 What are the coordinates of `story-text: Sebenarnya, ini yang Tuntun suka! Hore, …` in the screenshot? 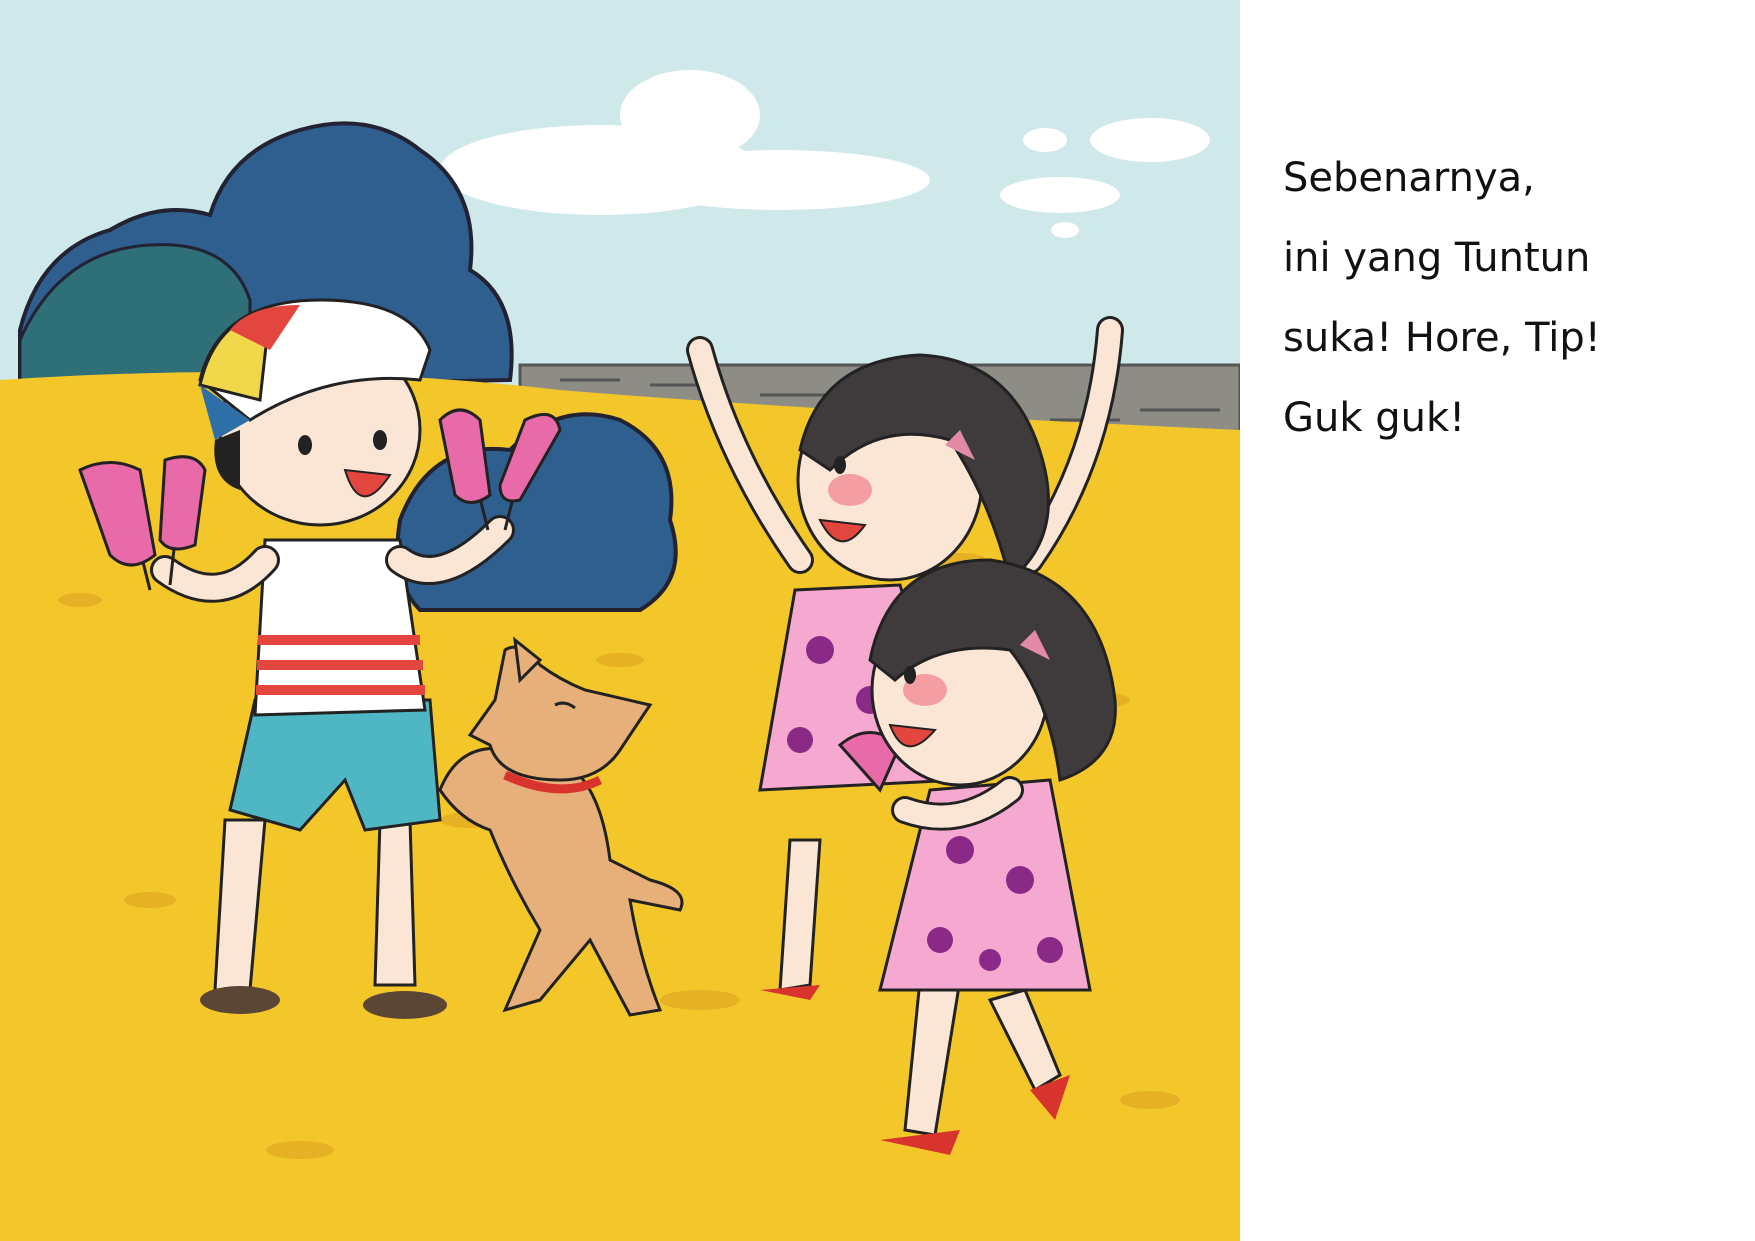 It's located at (1503, 298).